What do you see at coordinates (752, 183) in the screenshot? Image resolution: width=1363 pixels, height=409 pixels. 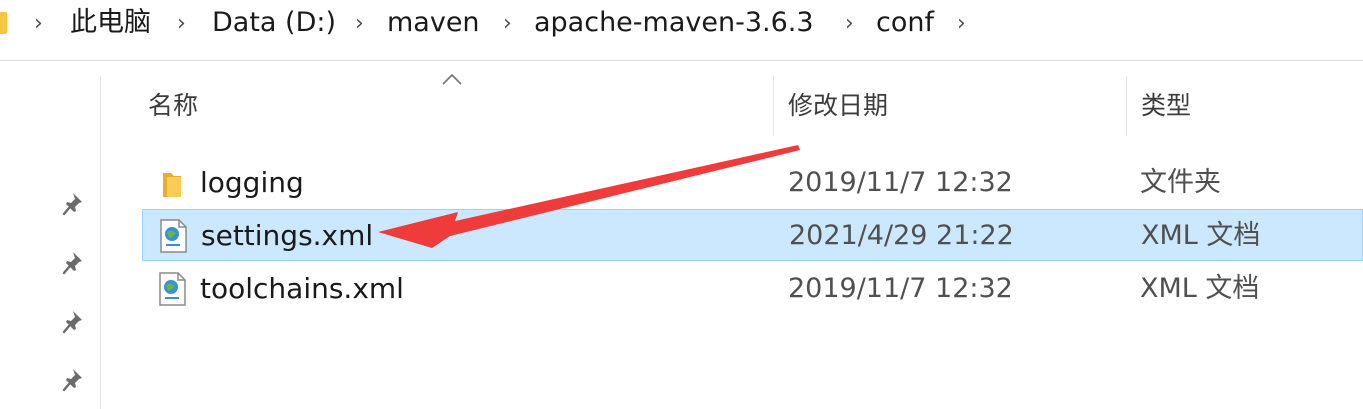 I see `file-row-logging: logging 2019/11/7 12:32 文件夹` at bounding box center [752, 183].